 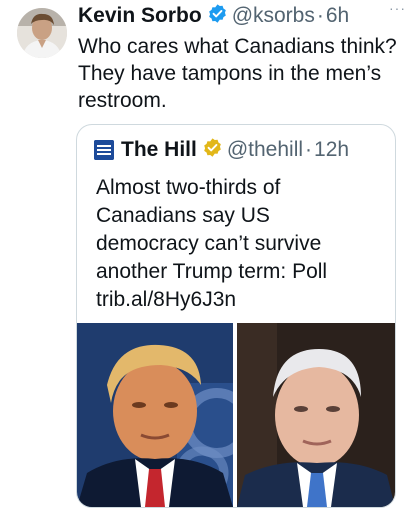 What do you see at coordinates (316, 415) in the screenshot?
I see `media-photo-right` at bounding box center [316, 415].